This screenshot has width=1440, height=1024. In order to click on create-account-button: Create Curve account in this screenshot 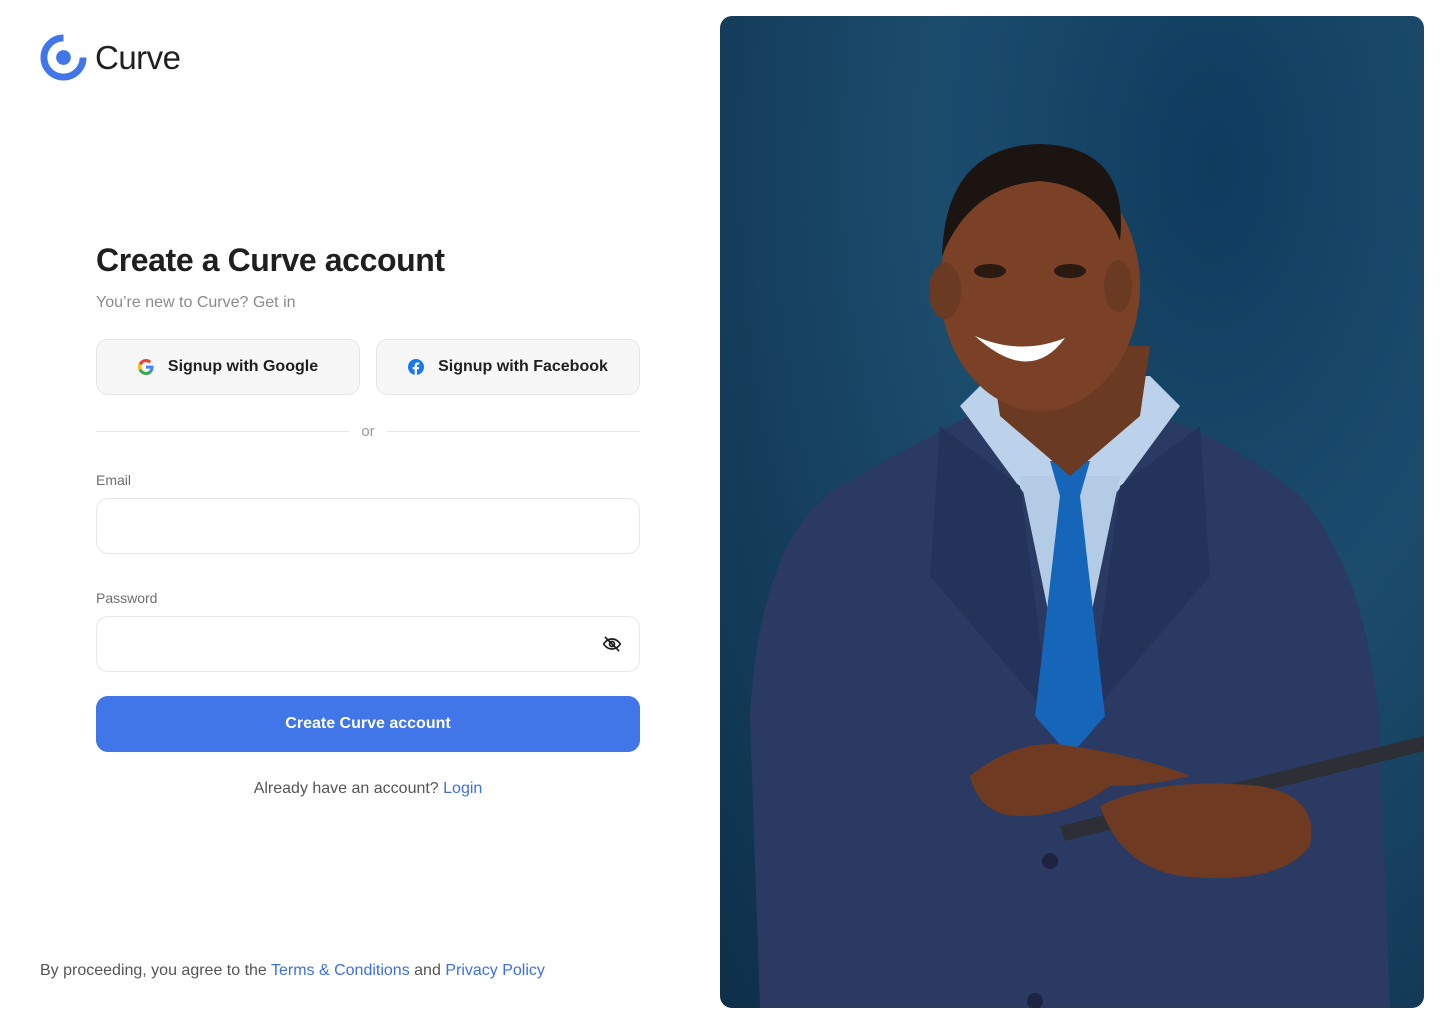, I will do `click(368, 724)`.